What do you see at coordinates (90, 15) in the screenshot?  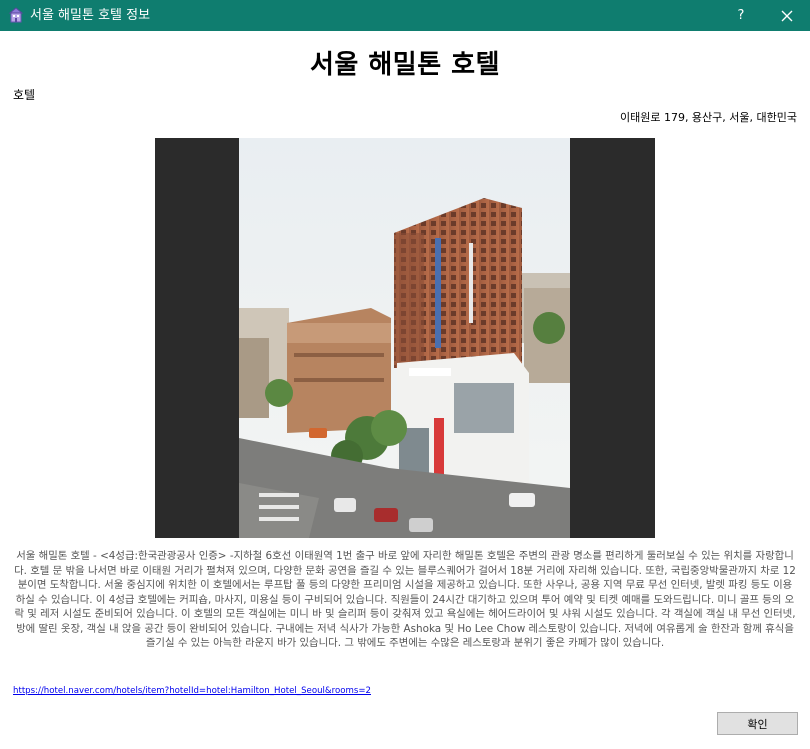 I see `window-title: 서울 해밀톤 호텔 정보` at bounding box center [90, 15].